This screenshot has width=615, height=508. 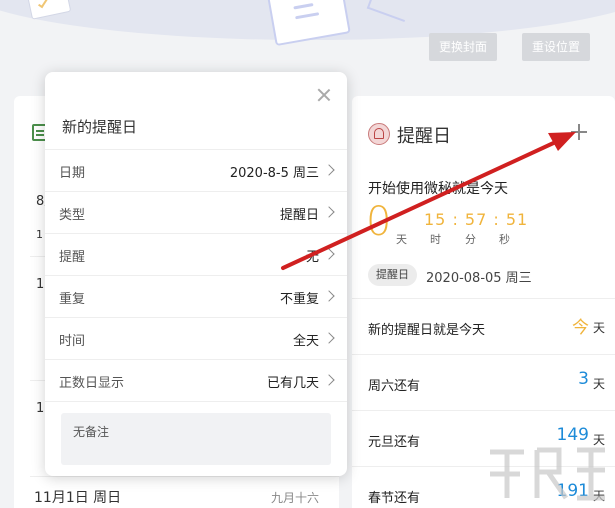 What do you see at coordinates (196, 254) in the screenshot?
I see `field-reminder: 提醒 无` at bounding box center [196, 254].